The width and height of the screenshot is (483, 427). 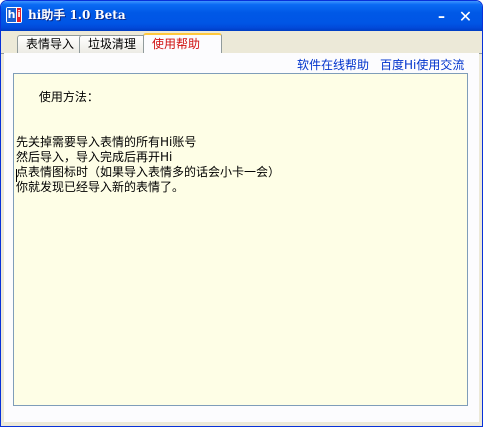 What do you see at coordinates (241, 16) in the screenshot?
I see `title-bar: h i hi助手 1.0 Beta – ✕` at bounding box center [241, 16].